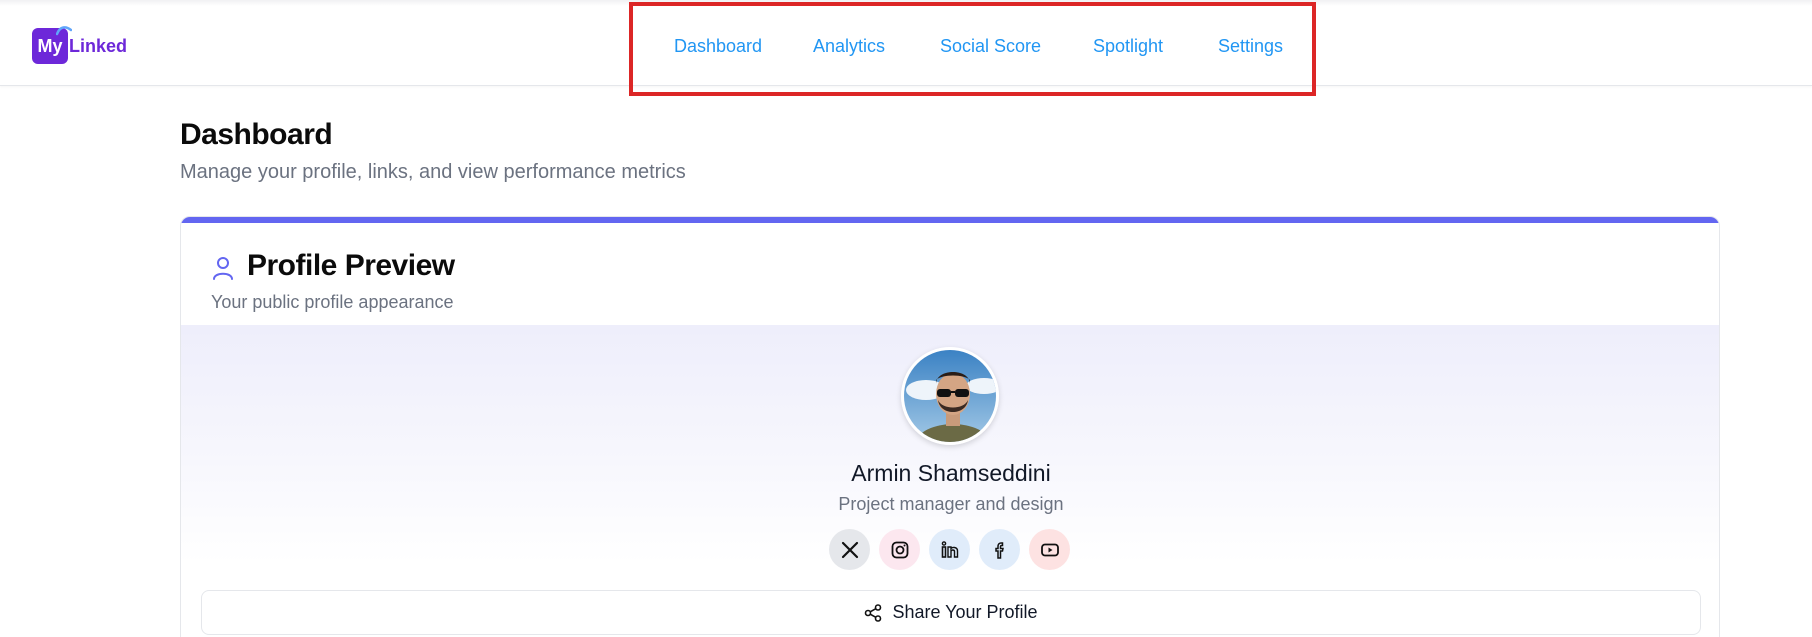 This screenshot has height=637, width=1812. Describe the element at coordinates (332, 302) in the screenshot. I see `card-subtitle: Your public profile appearance` at that location.